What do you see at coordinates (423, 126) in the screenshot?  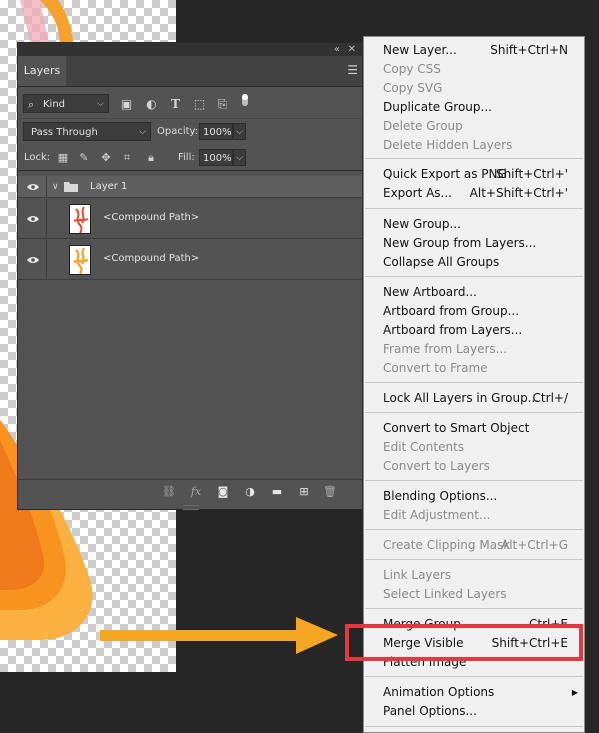 I see `menu-item-label: Delete Group` at bounding box center [423, 126].